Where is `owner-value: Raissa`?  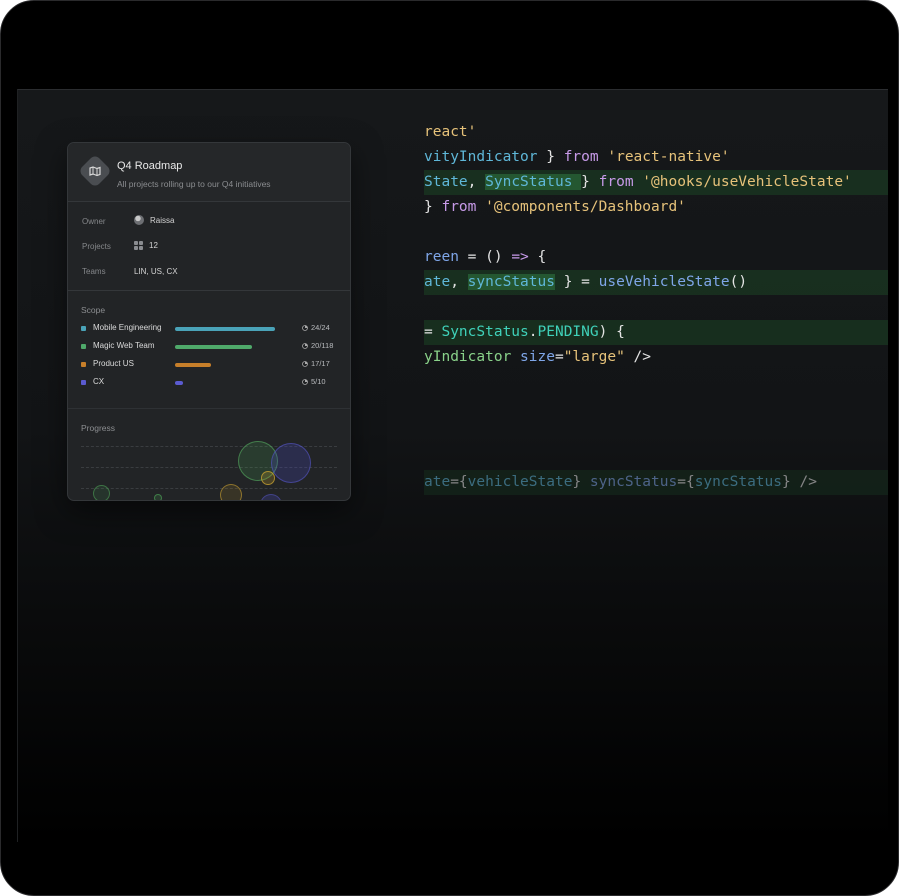
owner-value: Raissa is located at coordinates (154, 220).